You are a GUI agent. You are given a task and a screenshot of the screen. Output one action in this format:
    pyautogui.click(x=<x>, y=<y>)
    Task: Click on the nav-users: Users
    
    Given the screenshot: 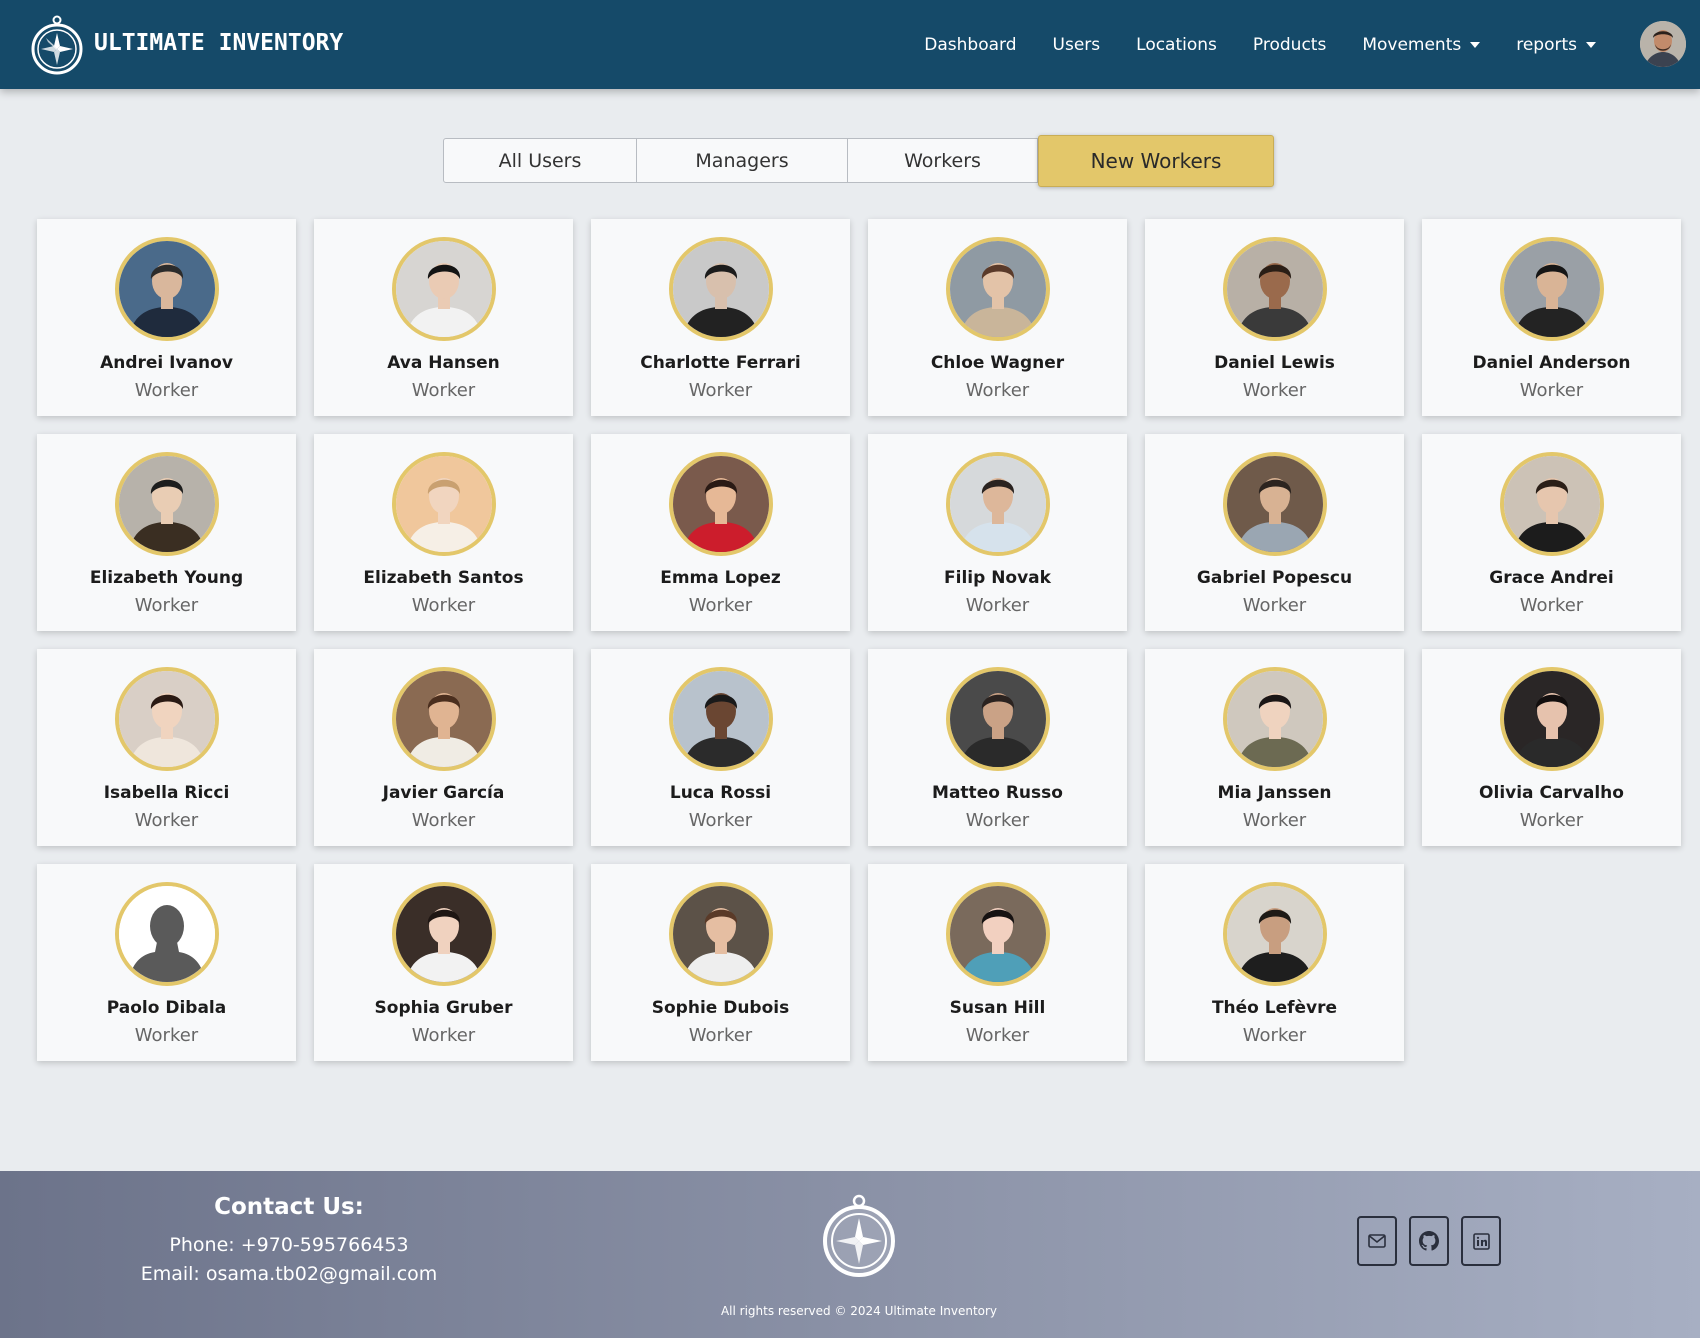 What is the action you would take?
    pyautogui.click(x=1077, y=45)
    